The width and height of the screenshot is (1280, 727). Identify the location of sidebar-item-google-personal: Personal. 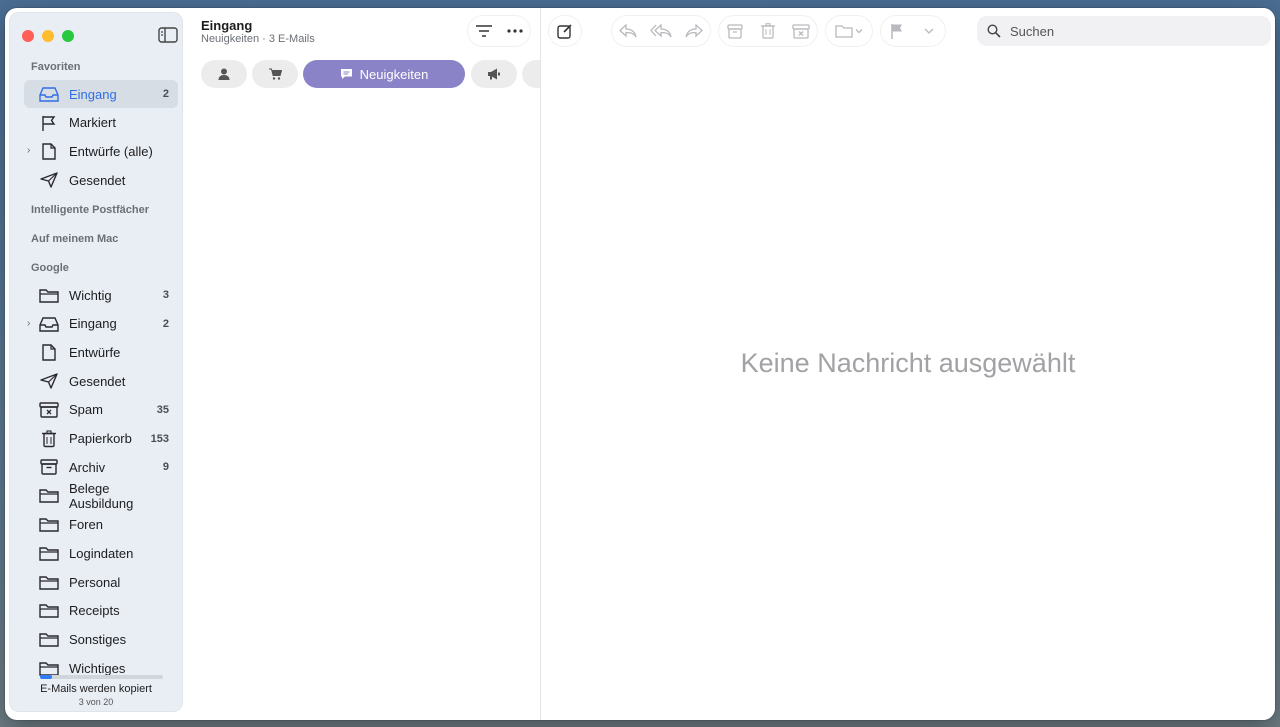
(101, 582).